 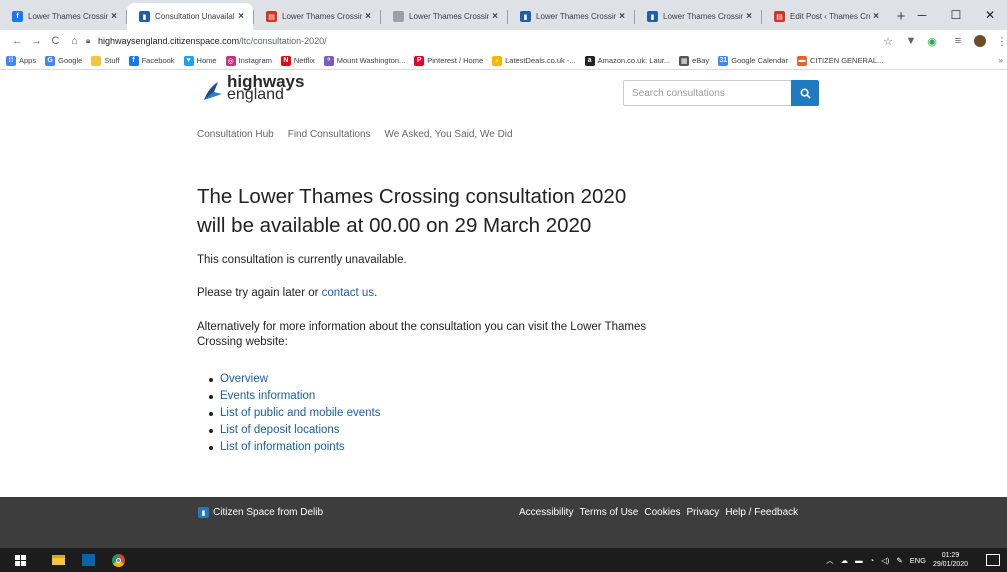 What do you see at coordinates (872, 560) in the screenshot?
I see `network-icon: ◔` at bounding box center [872, 560].